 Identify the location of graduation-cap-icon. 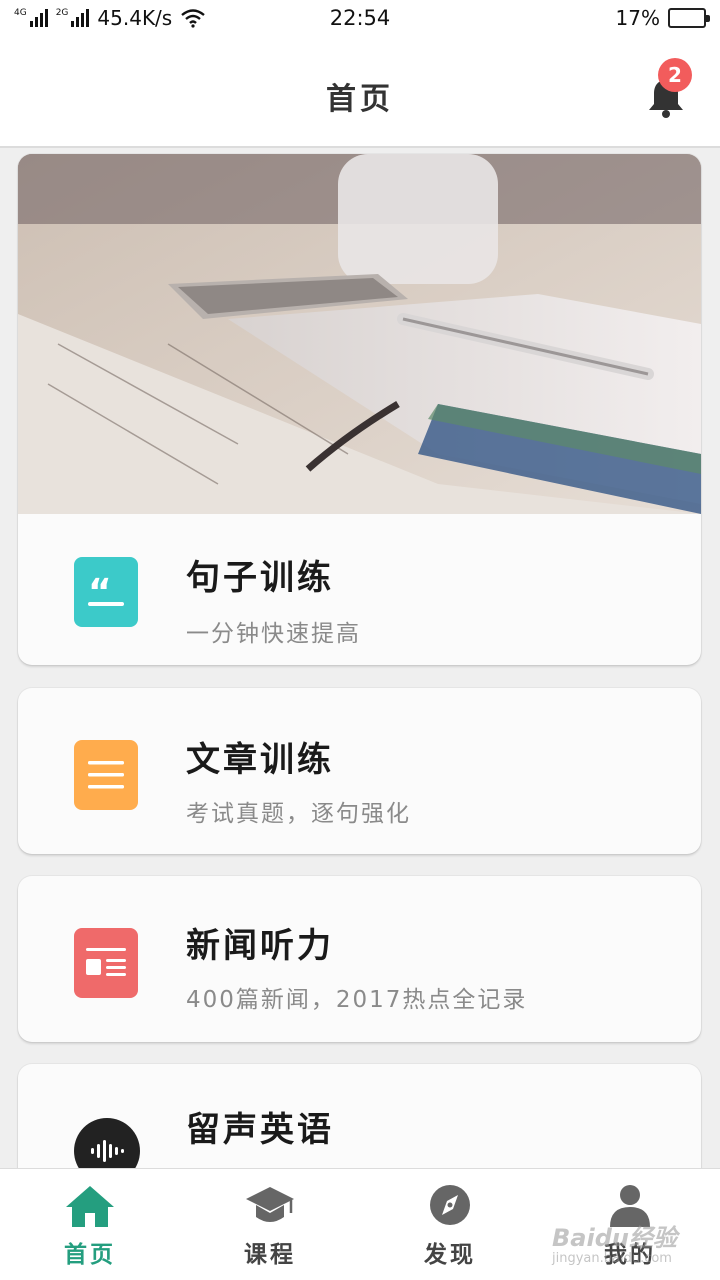
(270, 1204).